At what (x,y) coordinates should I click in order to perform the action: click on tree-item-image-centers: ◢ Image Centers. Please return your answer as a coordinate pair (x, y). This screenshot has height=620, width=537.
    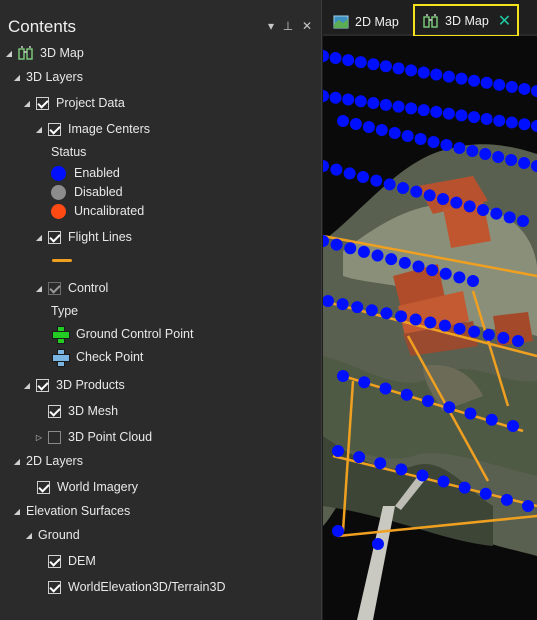
    Looking at the image, I should click on (92, 129).